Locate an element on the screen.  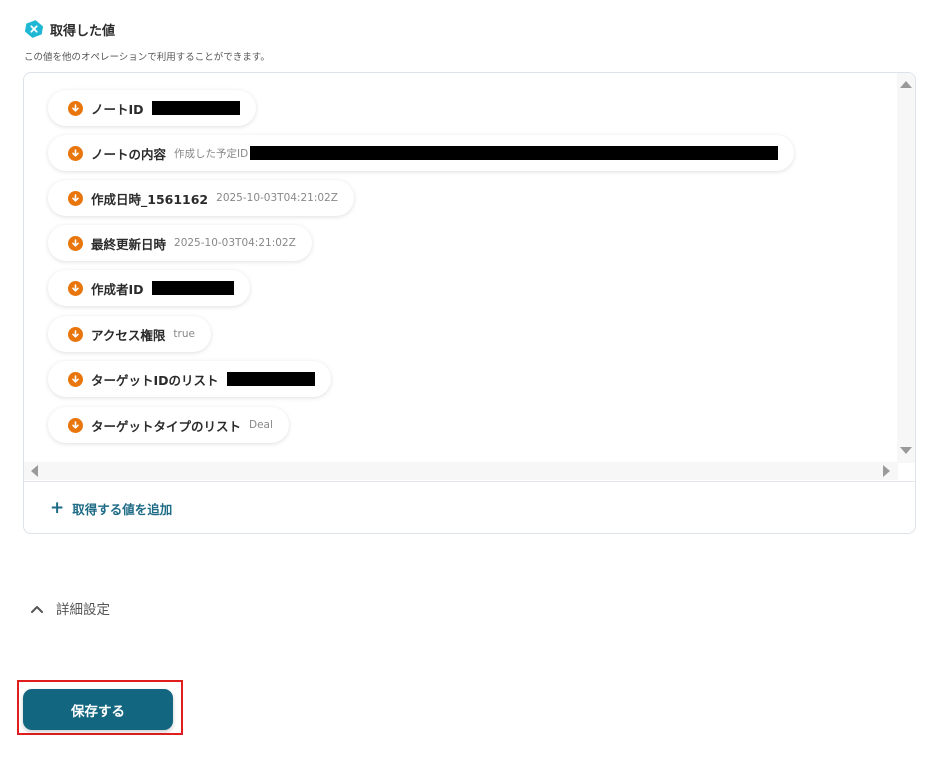
value-chip-target-ids: ターゲットIDのリスト is located at coordinates (189, 379).